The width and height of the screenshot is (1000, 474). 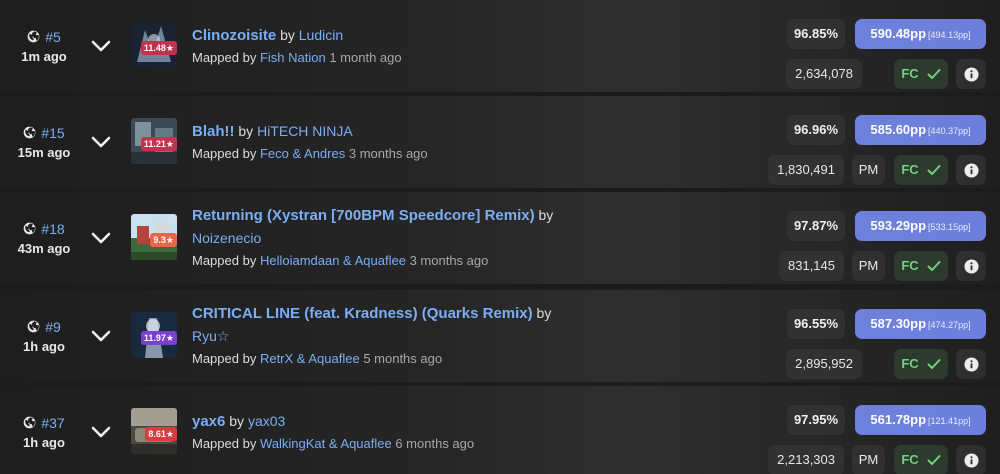 I want to click on map-cover: 8.61★, so click(x=154, y=431).